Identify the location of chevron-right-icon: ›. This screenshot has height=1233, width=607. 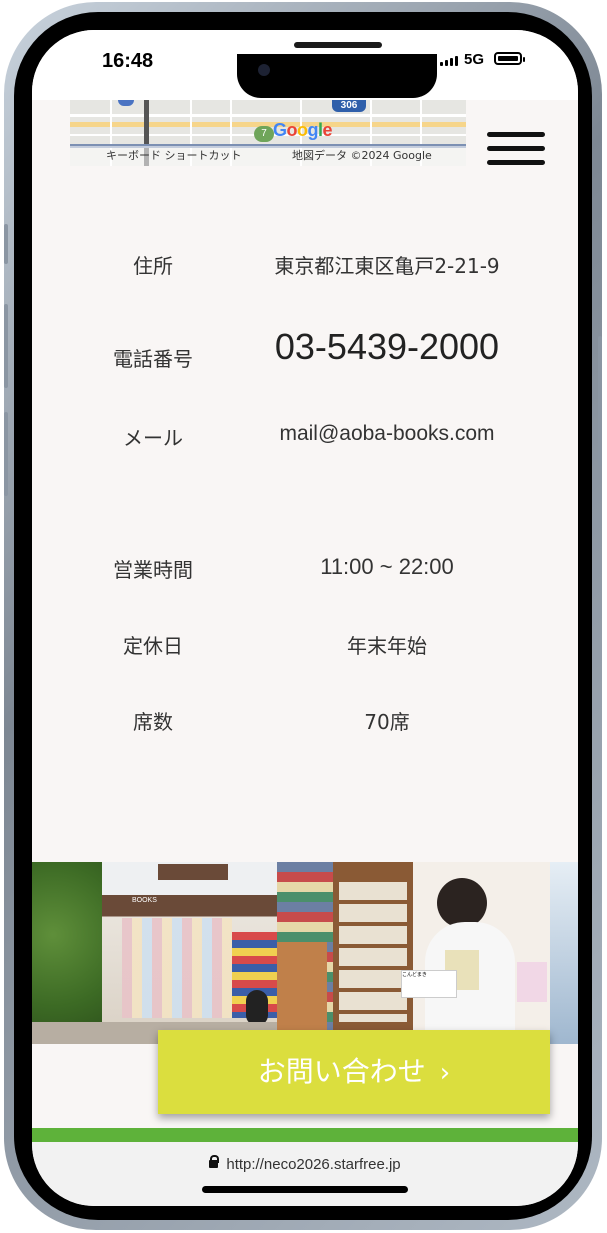
(445, 1073).